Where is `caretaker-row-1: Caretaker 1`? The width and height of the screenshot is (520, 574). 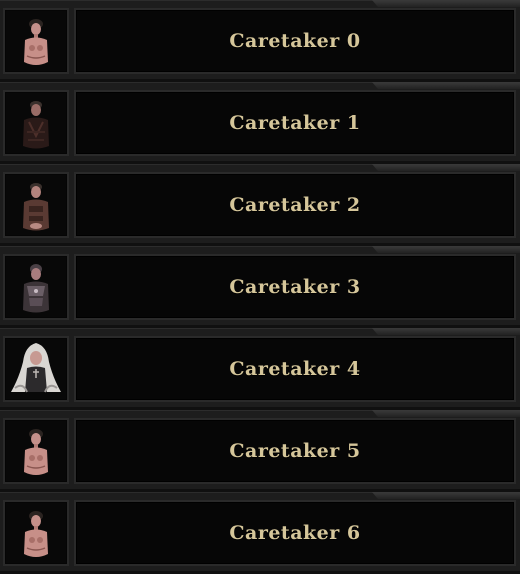
caretaker-row-1: Caretaker 1 is located at coordinates (260, 123).